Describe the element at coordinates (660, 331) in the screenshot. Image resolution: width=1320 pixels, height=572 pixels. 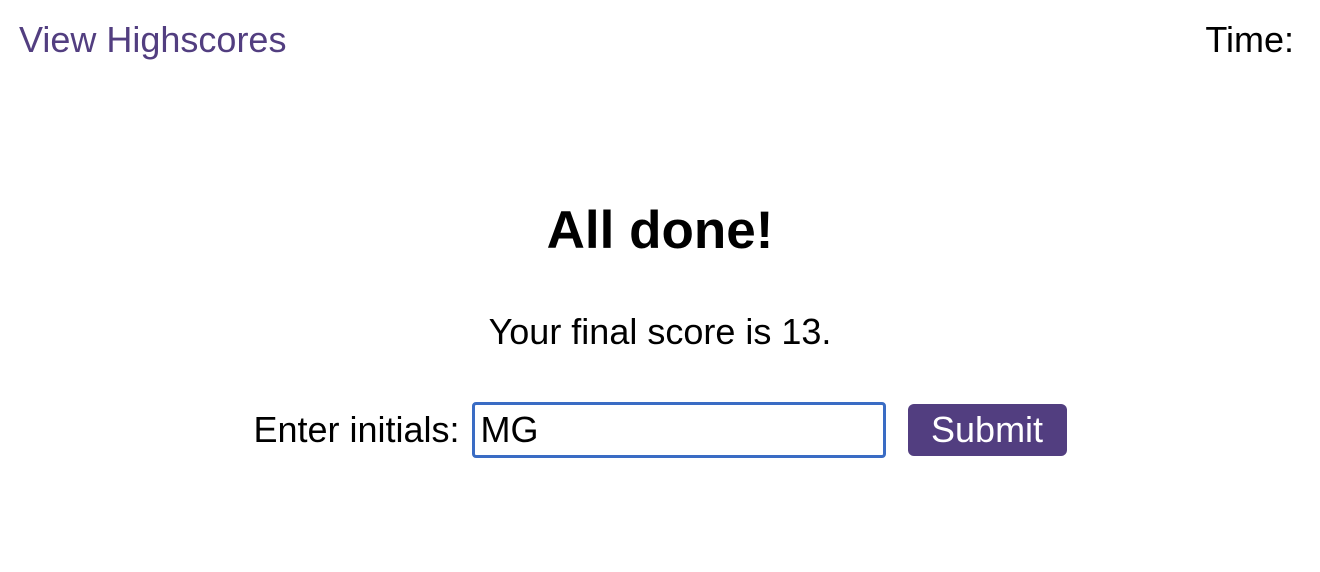
I see `final-score-text: Your final score is 13.` at that location.